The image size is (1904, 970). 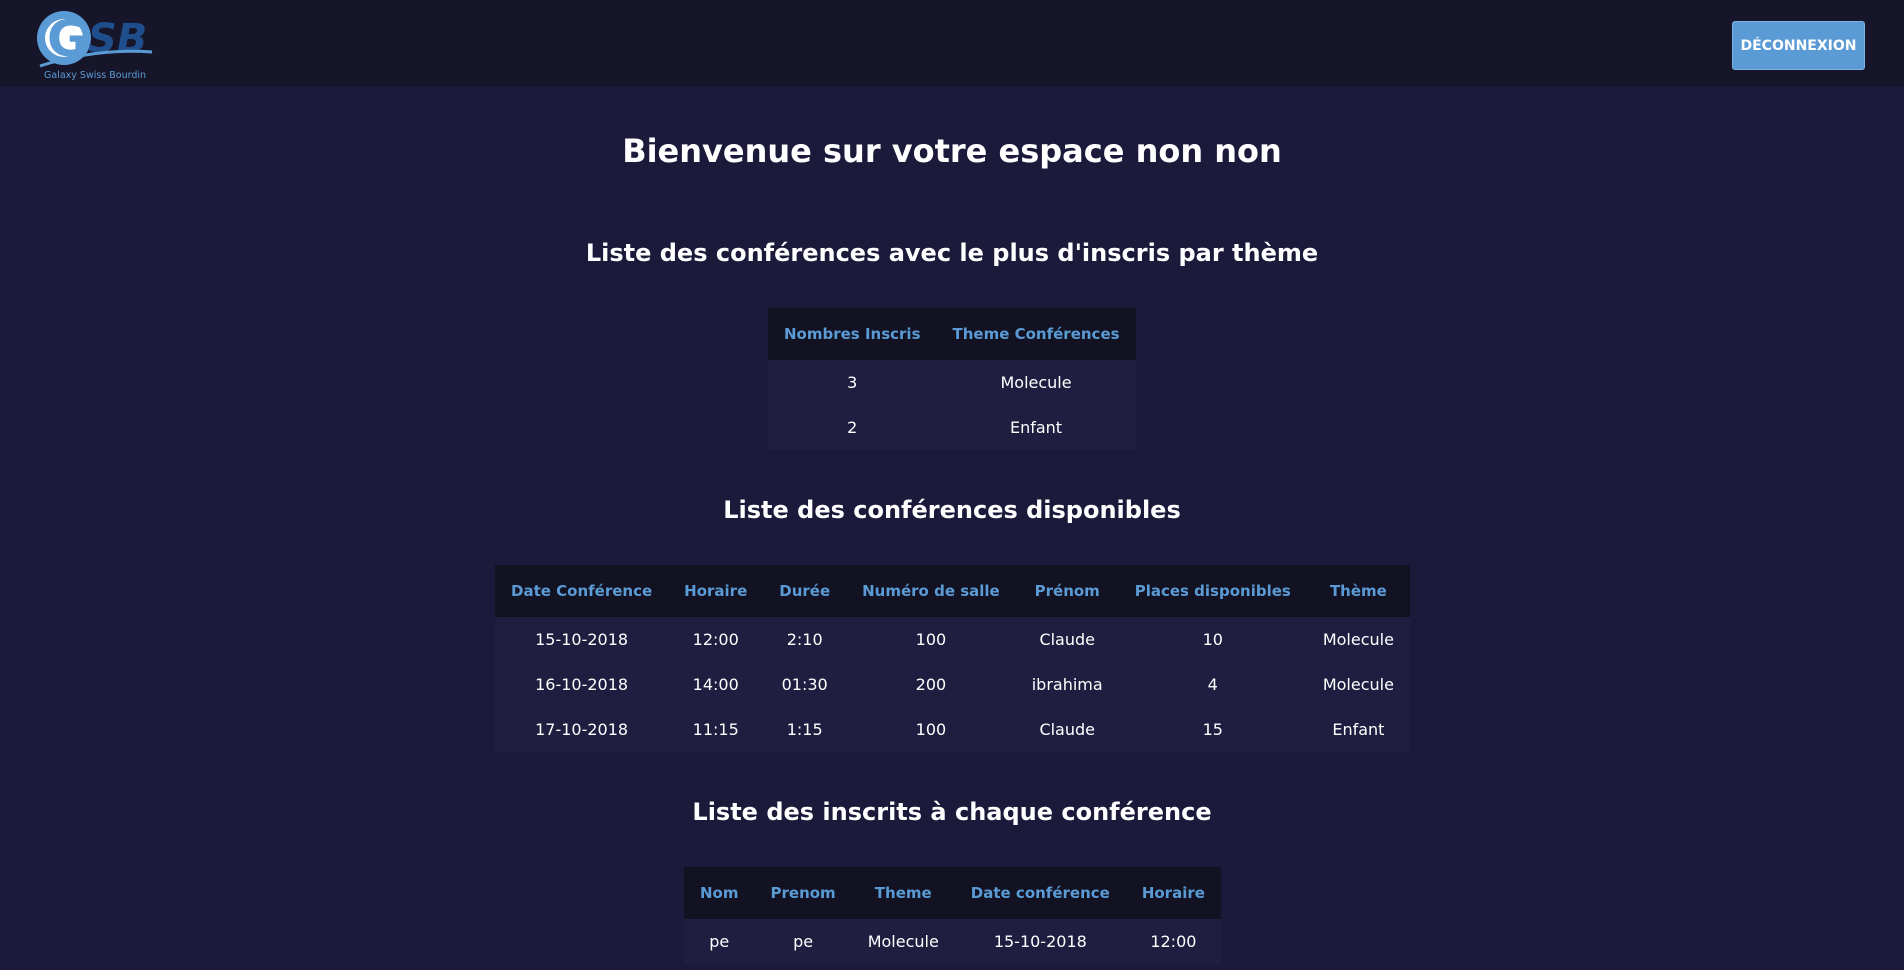 What do you see at coordinates (1212, 729) in the screenshot?
I see `table-cell: 15` at bounding box center [1212, 729].